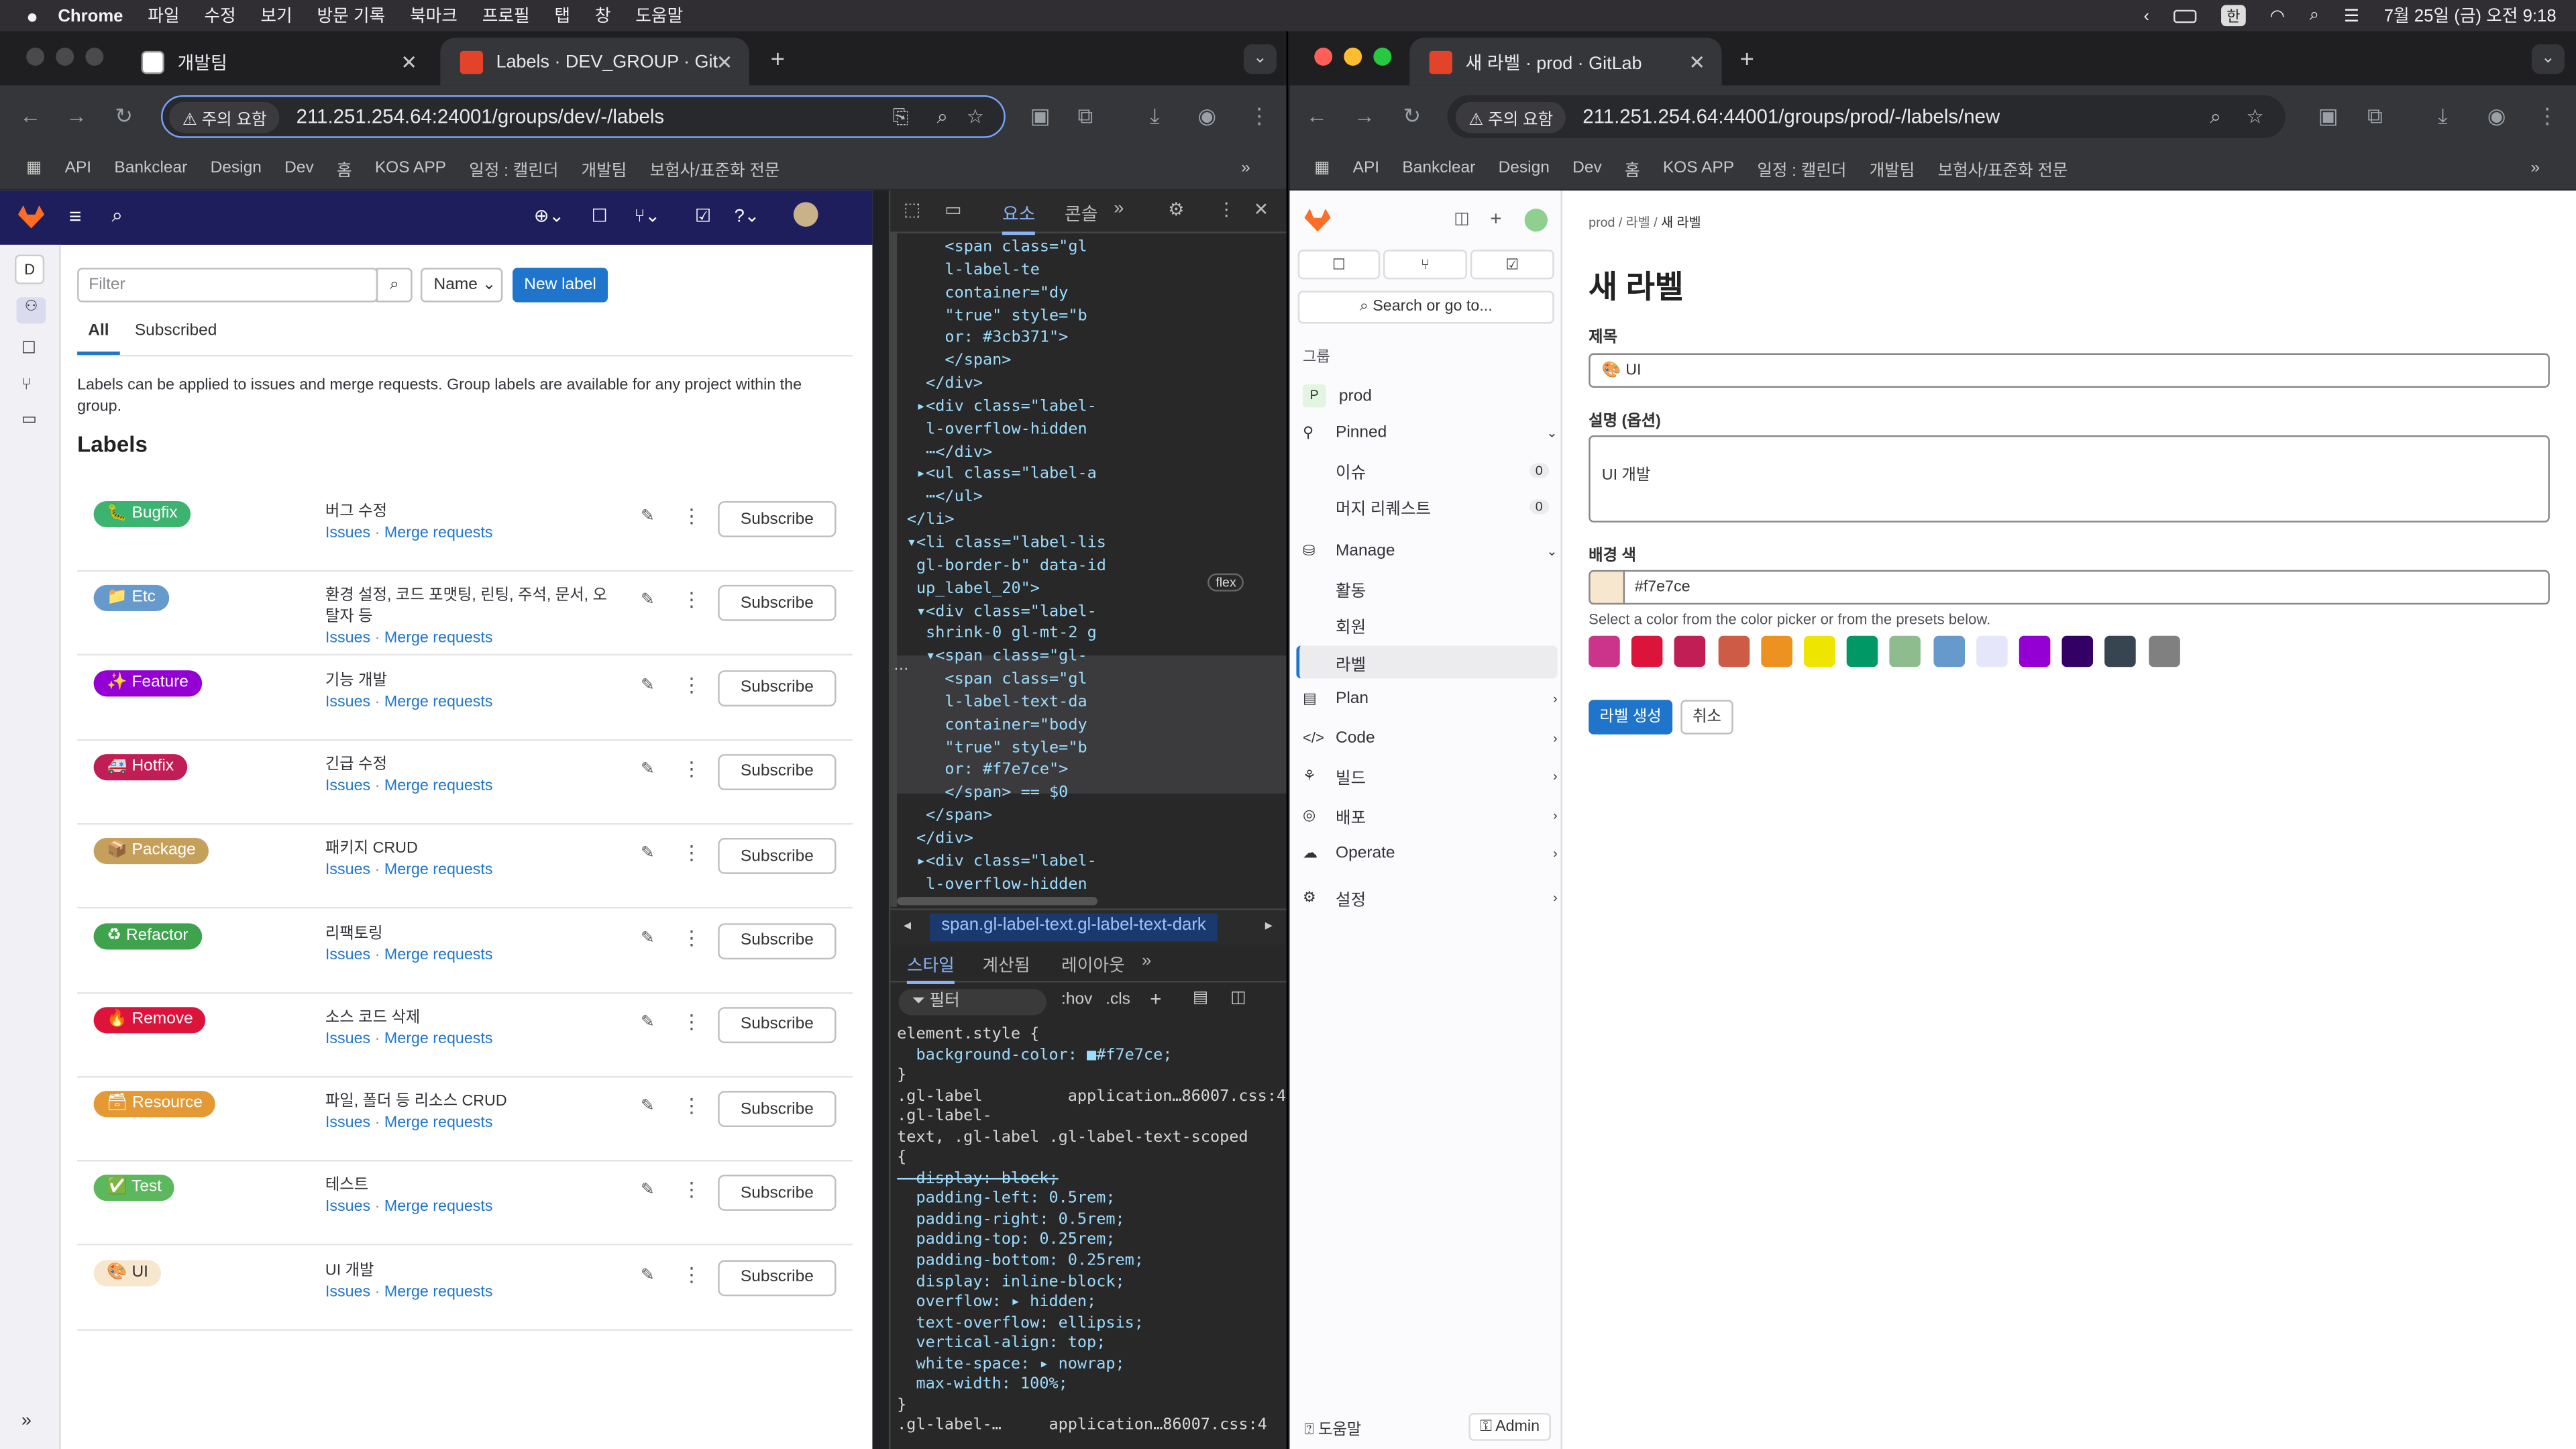  I want to click on bookmark-calendar: 일정 : 캘린더, so click(1801, 168).